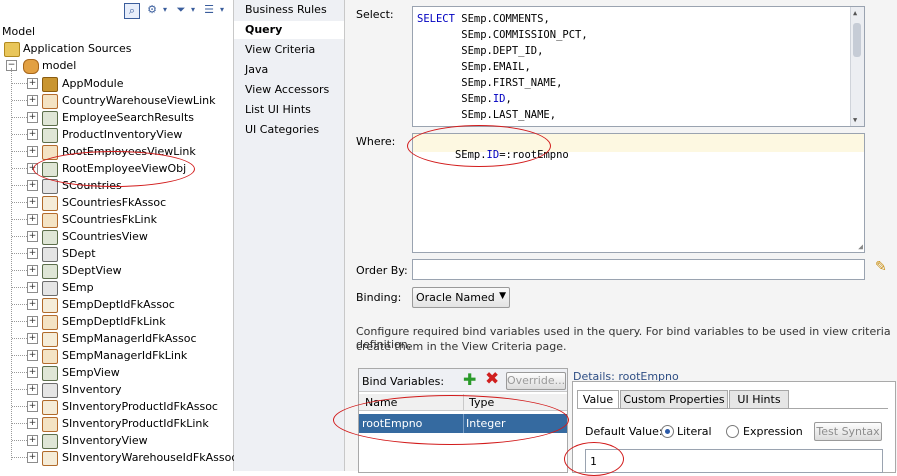 The height and width of the screenshot is (476, 897). I want to click on column-name: Name, so click(381, 402).